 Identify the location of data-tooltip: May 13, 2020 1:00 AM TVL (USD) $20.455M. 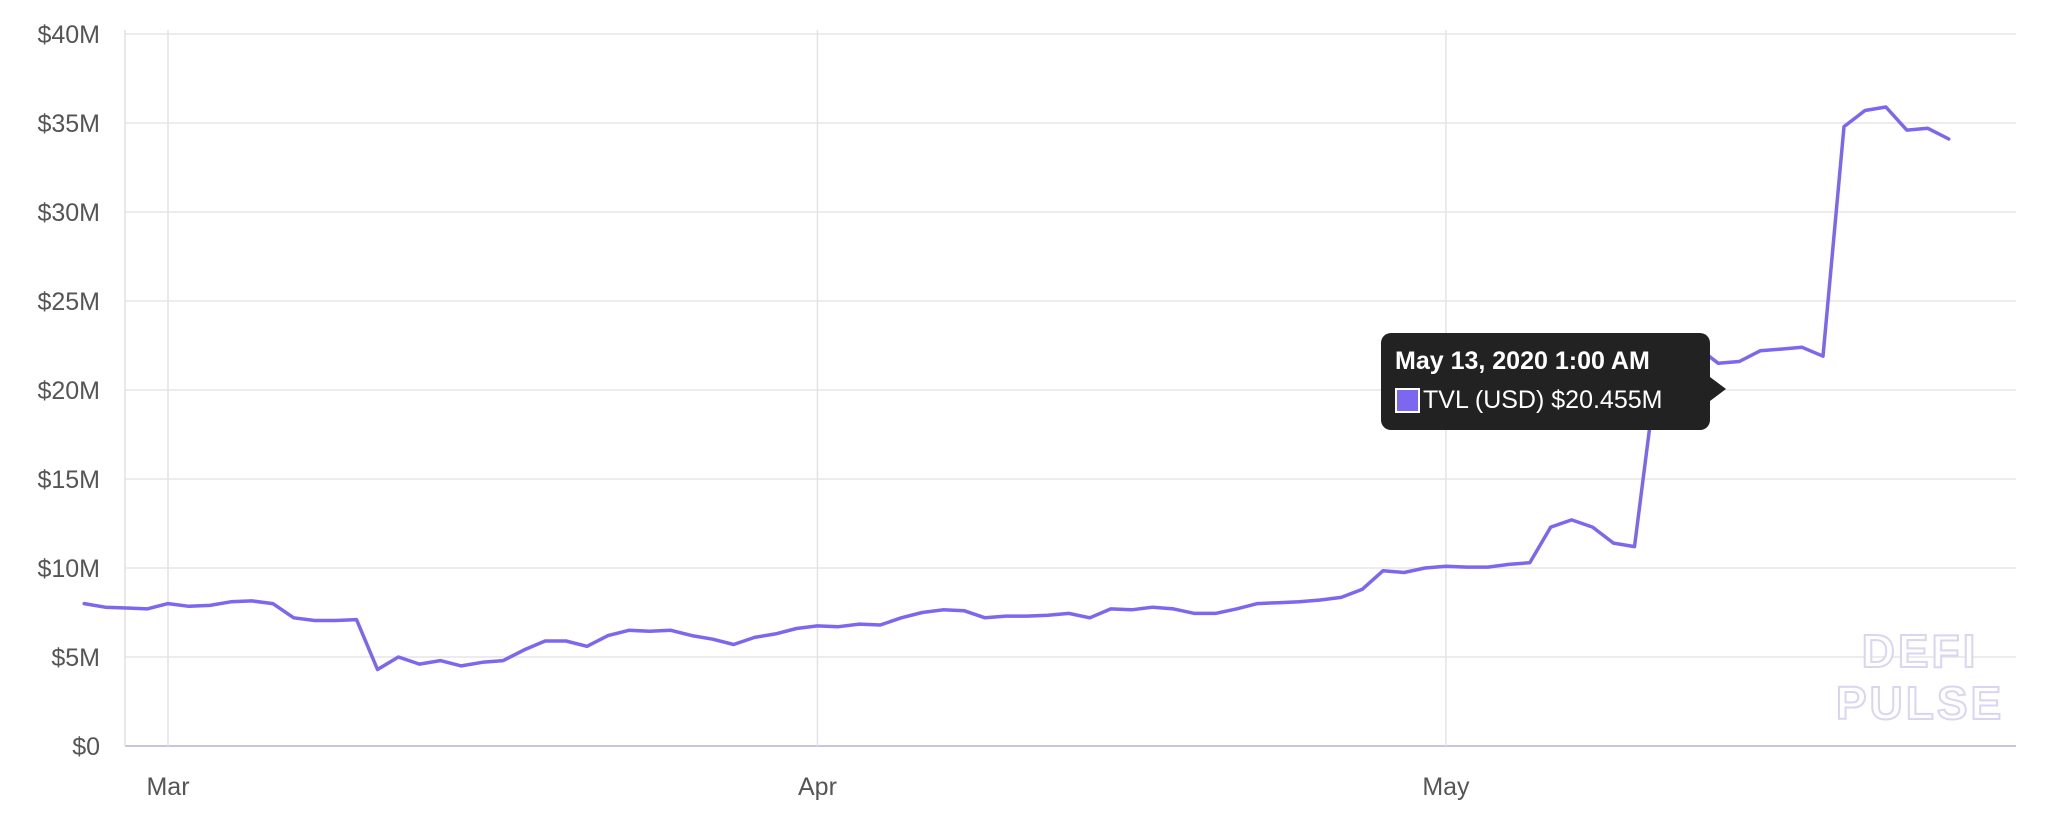
(1553, 381).